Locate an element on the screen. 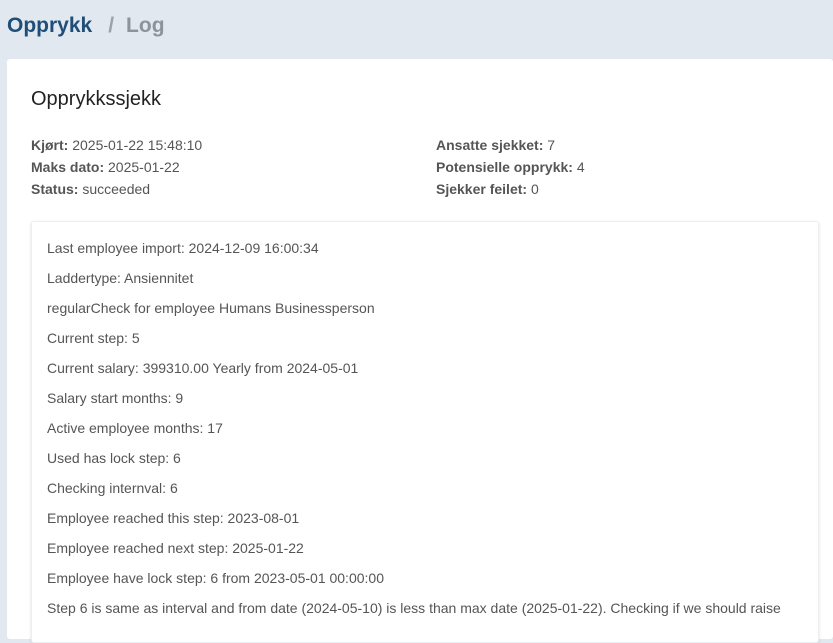 This screenshot has height=643, width=833. summary-value: succeeded is located at coordinates (116, 189).